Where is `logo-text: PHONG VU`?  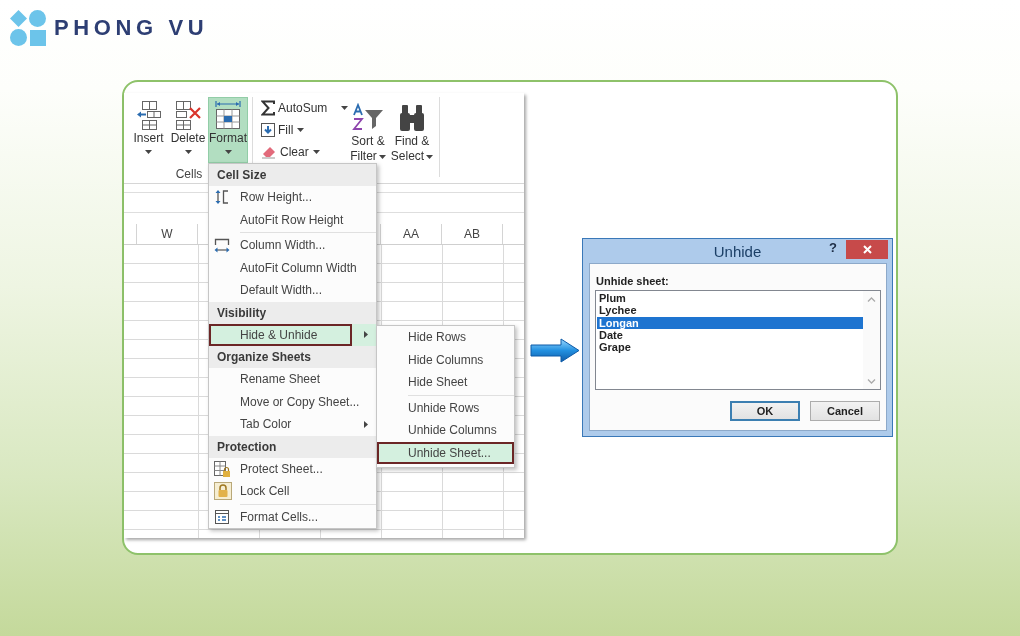
logo-text: PHONG VU is located at coordinates (131, 28).